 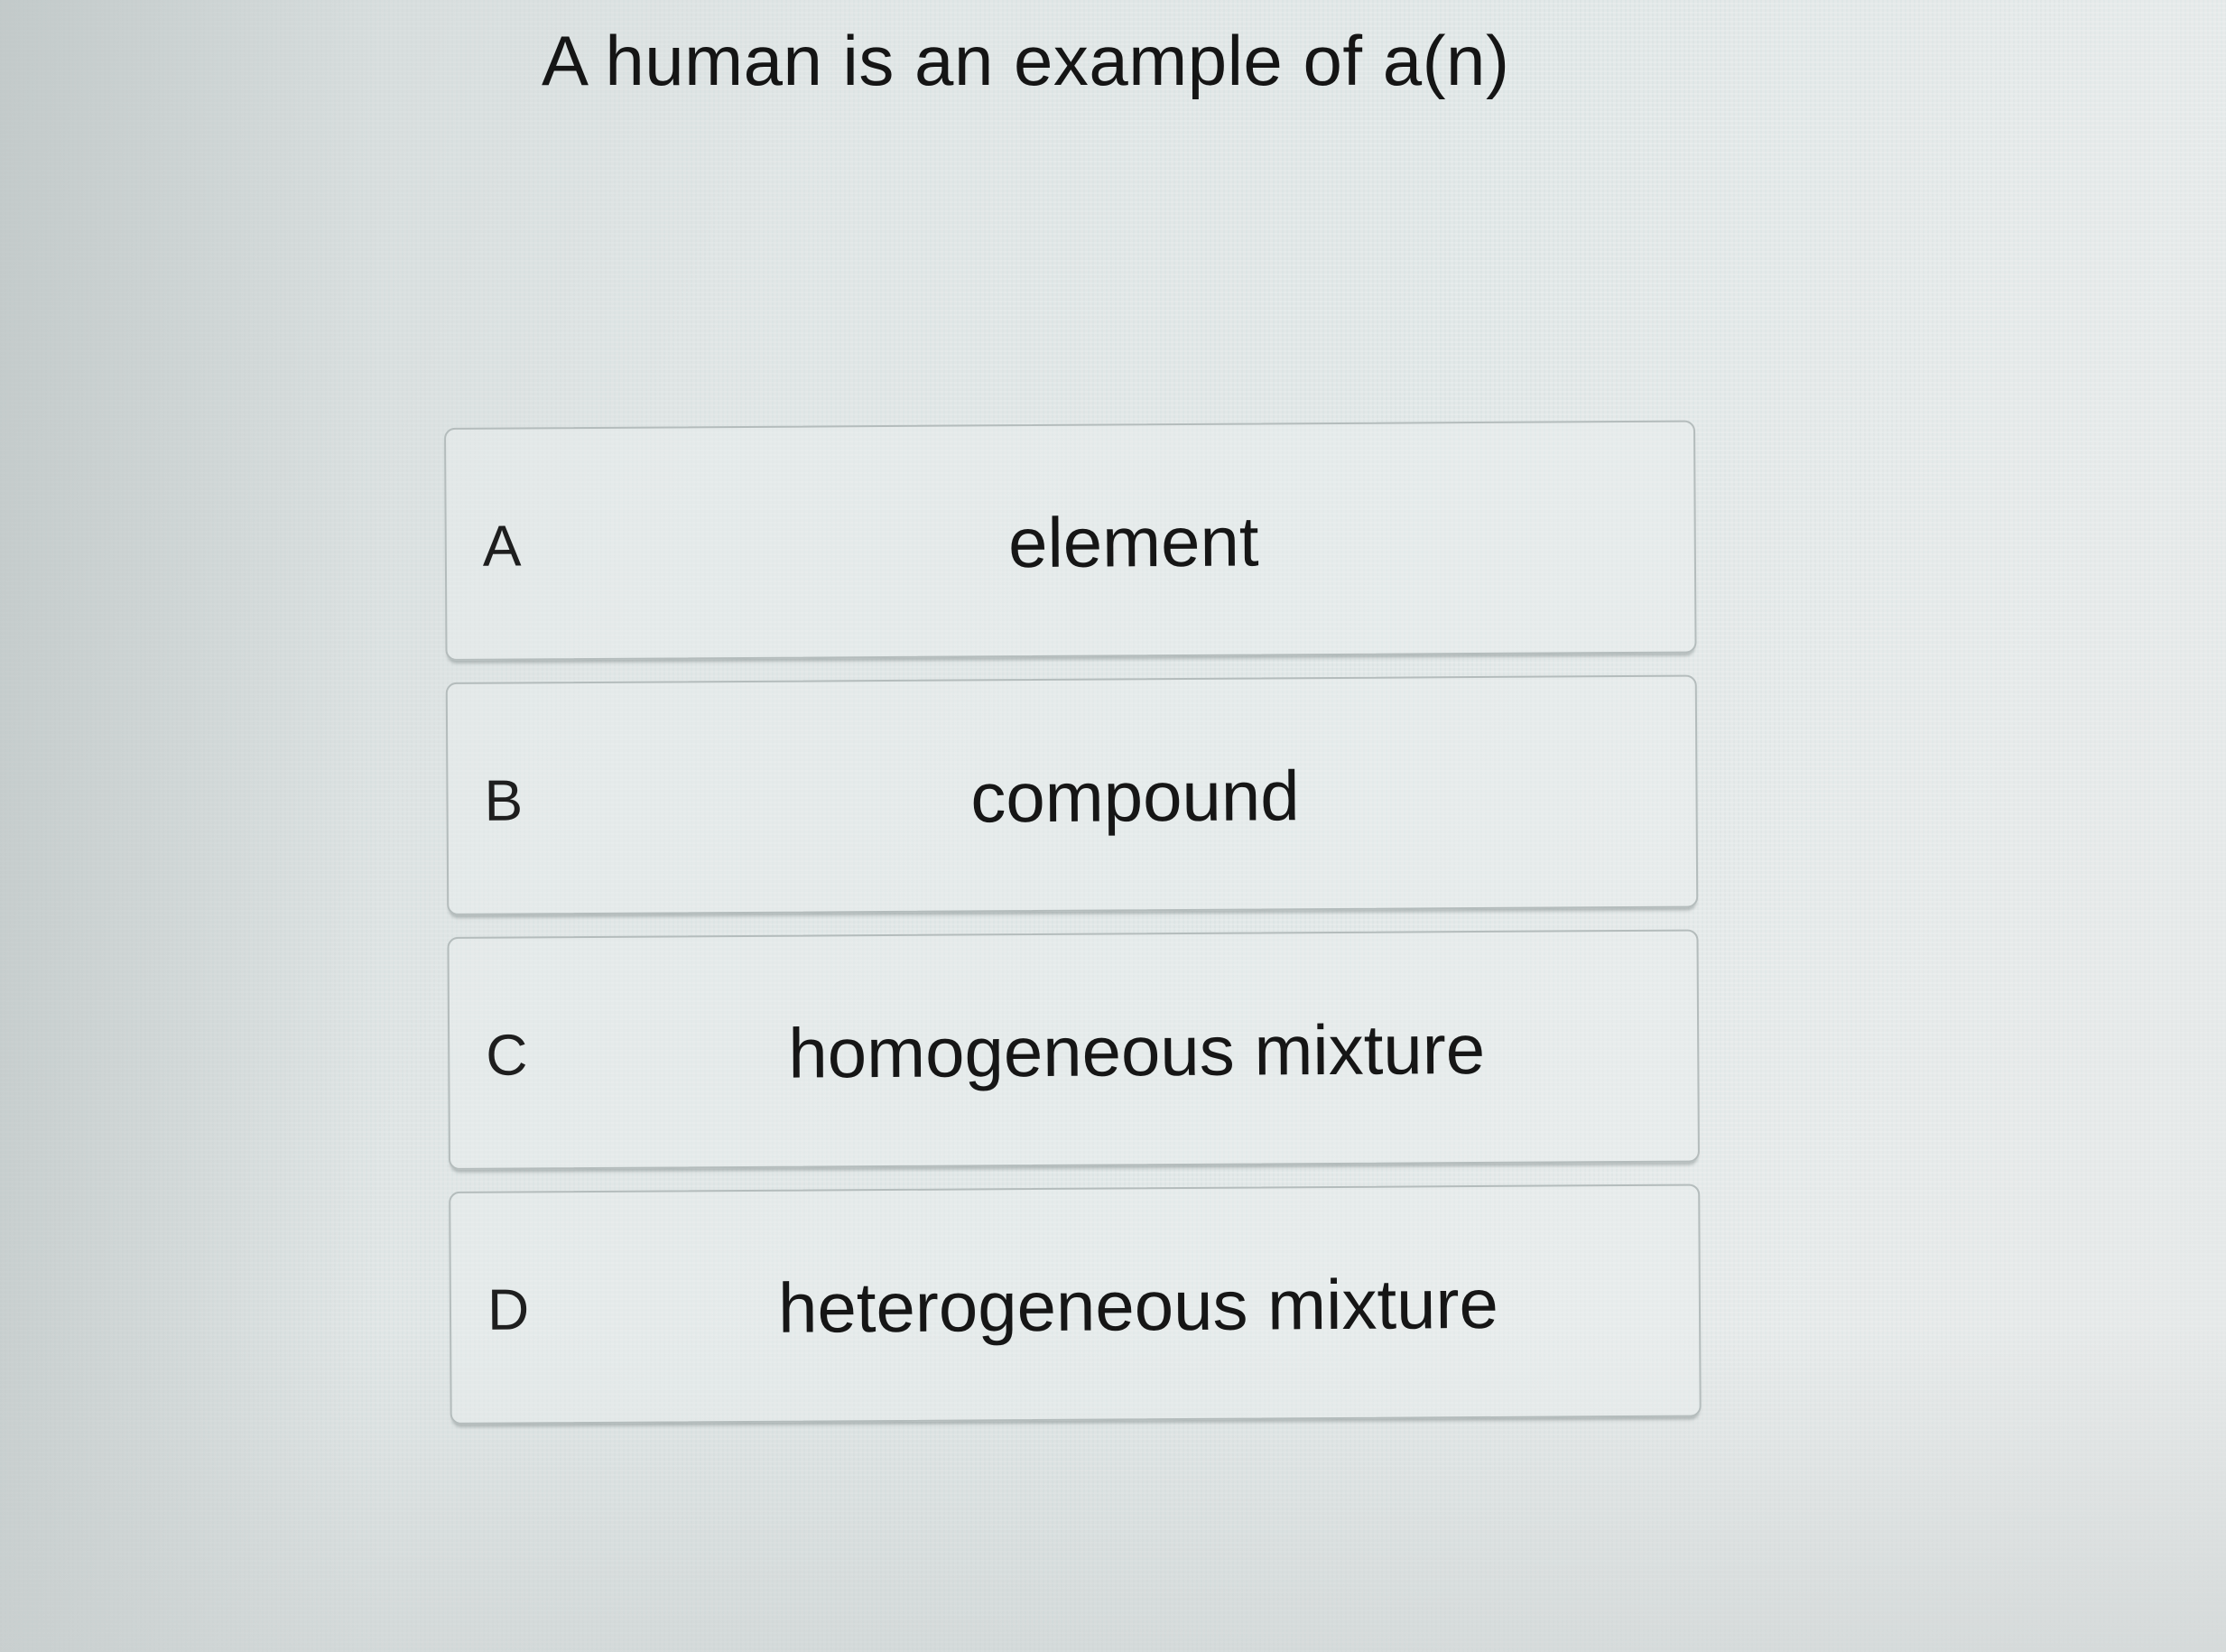 I want to click on option-label: element, so click(x=1133, y=542).